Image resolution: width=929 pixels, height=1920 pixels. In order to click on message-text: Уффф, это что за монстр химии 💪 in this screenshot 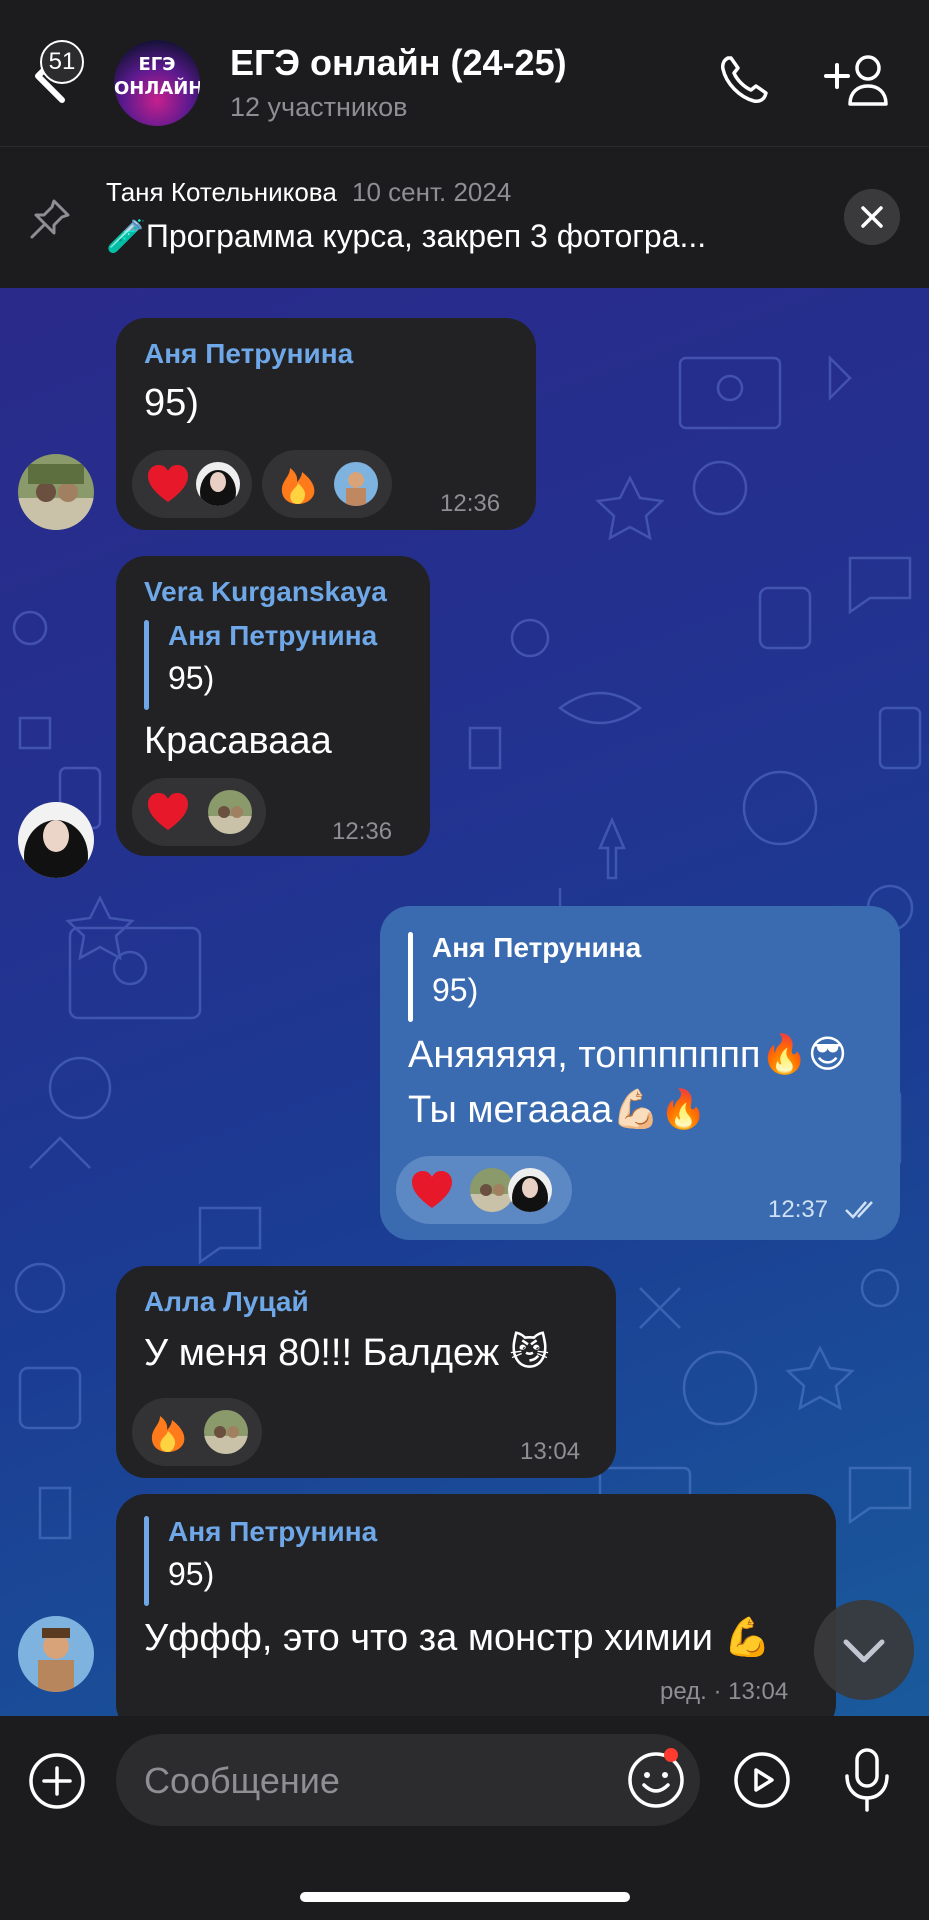, I will do `click(457, 1638)`.